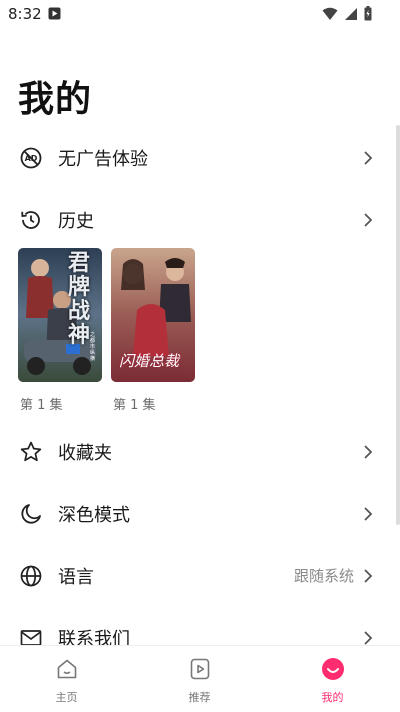 The height and width of the screenshot is (712, 400). What do you see at coordinates (60, 315) in the screenshot?
I see `poster-image: 君牌战神 之都市纵横` at bounding box center [60, 315].